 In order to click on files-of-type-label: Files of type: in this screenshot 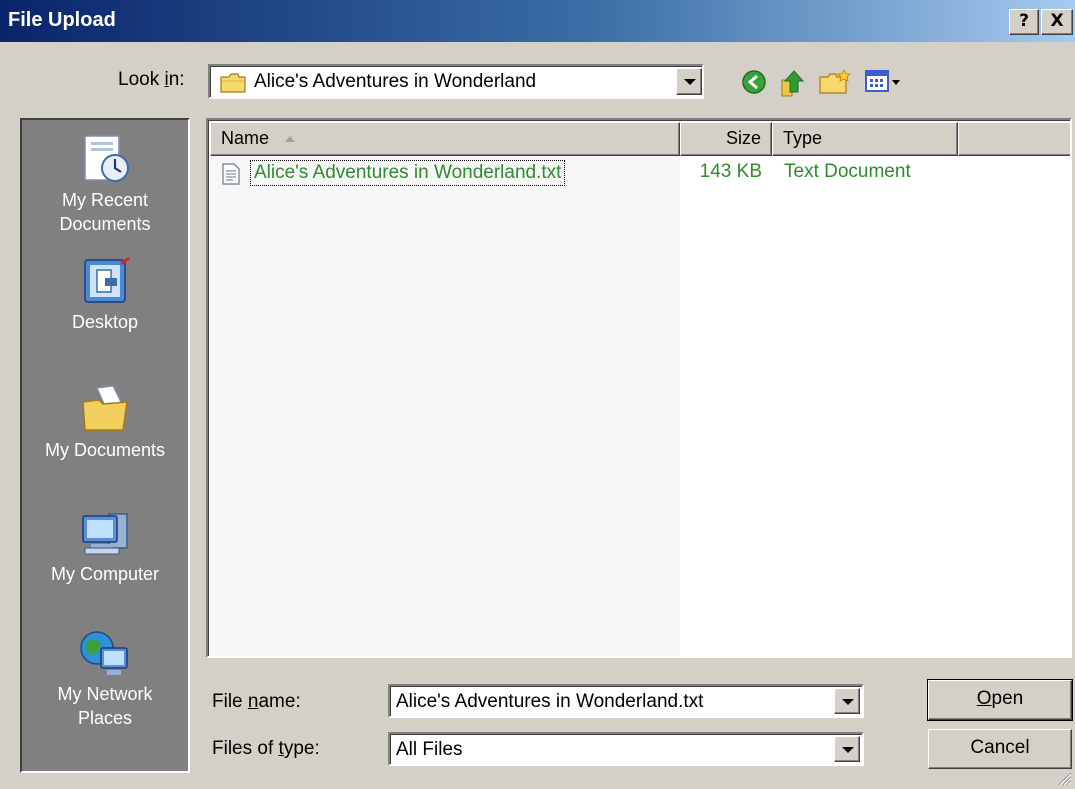, I will do `click(266, 748)`.